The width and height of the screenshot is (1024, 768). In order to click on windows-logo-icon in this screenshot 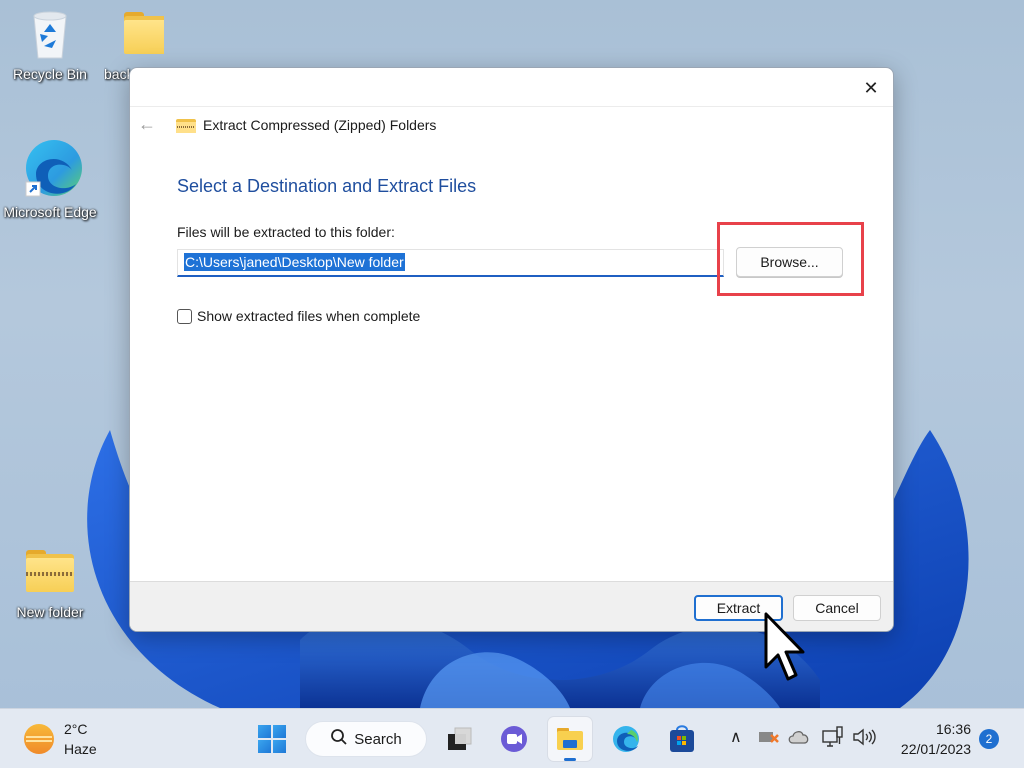, I will do `click(272, 739)`.